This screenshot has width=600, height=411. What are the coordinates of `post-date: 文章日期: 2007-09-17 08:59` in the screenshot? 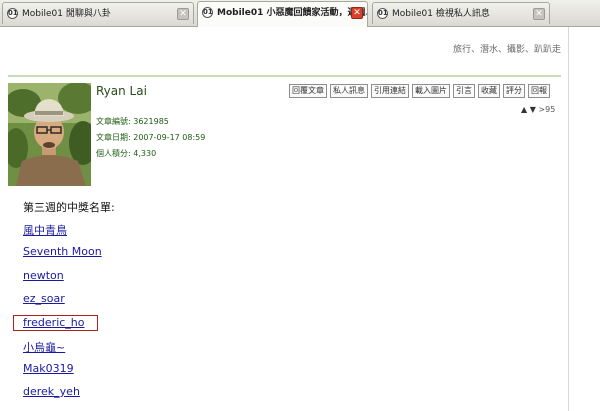 It's located at (150, 137).